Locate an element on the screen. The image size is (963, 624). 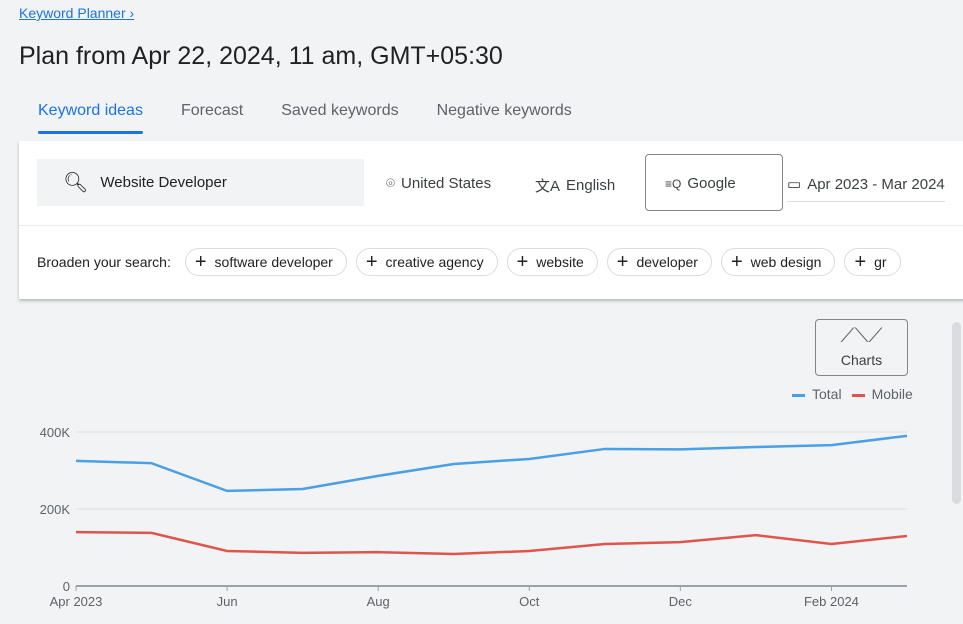
x-tick-label: Aug is located at coordinates (378, 601).